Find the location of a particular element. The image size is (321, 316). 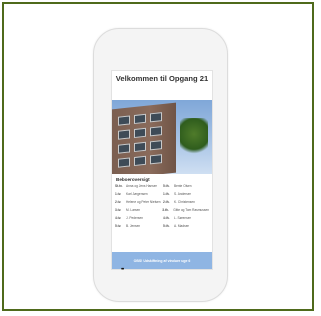

resident-row: 5.tv. B. Jensen 5.th. A. Madsen is located at coordinates (162, 228).